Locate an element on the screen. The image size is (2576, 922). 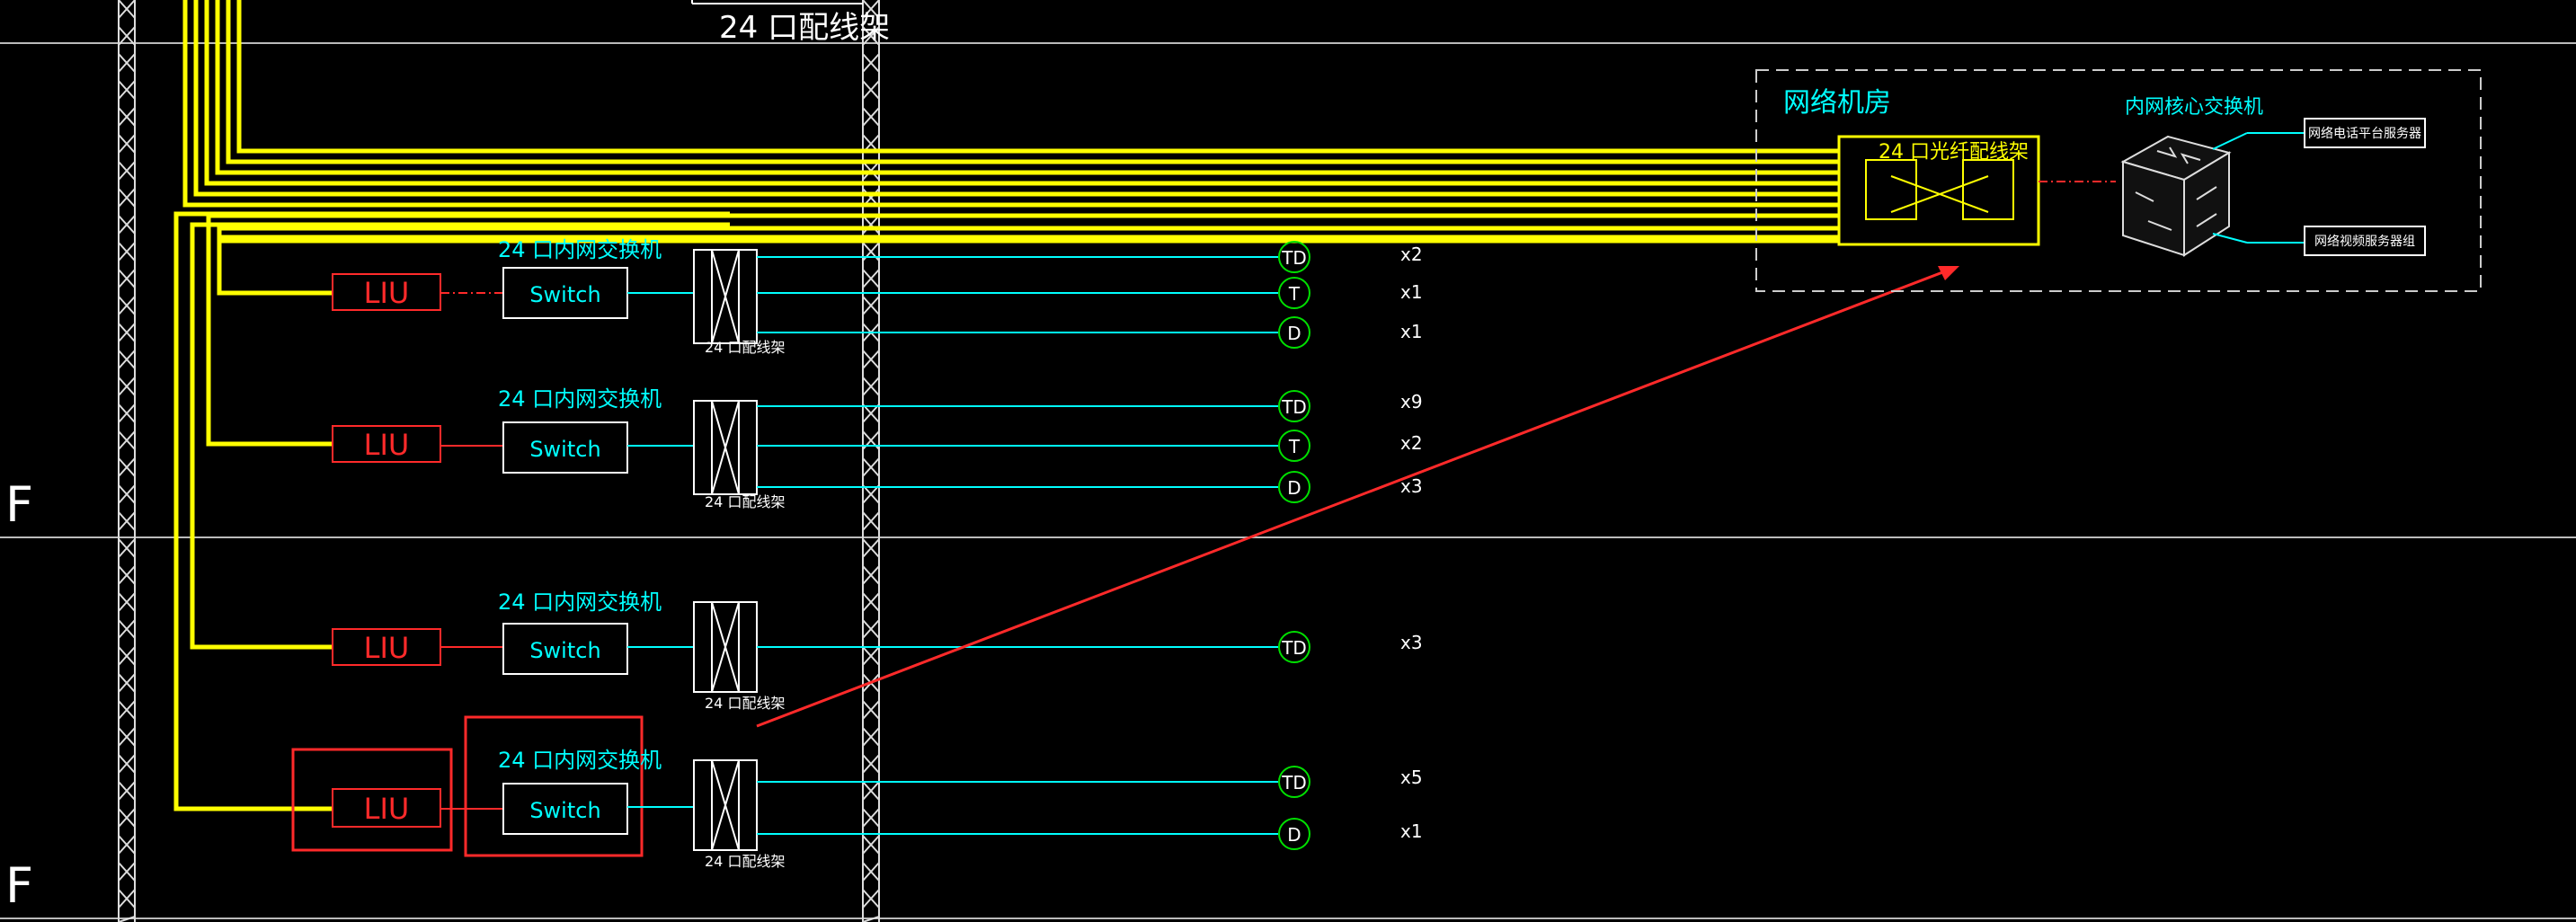
core-switch-icon is located at coordinates (2176, 196).